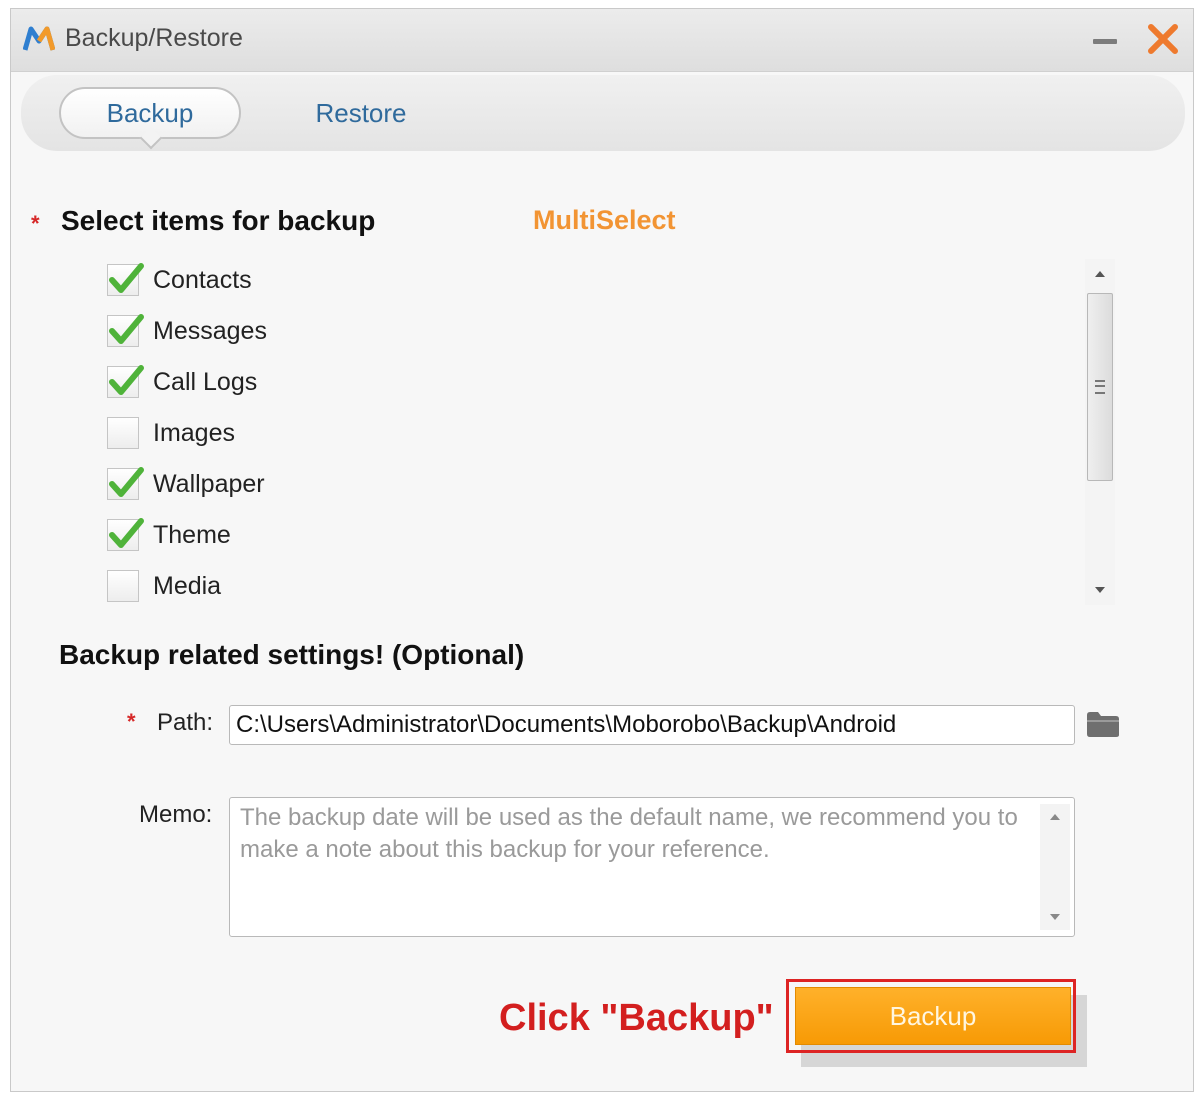 The width and height of the screenshot is (1197, 1095). I want to click on browse-folder-button, so click(1103, 724).